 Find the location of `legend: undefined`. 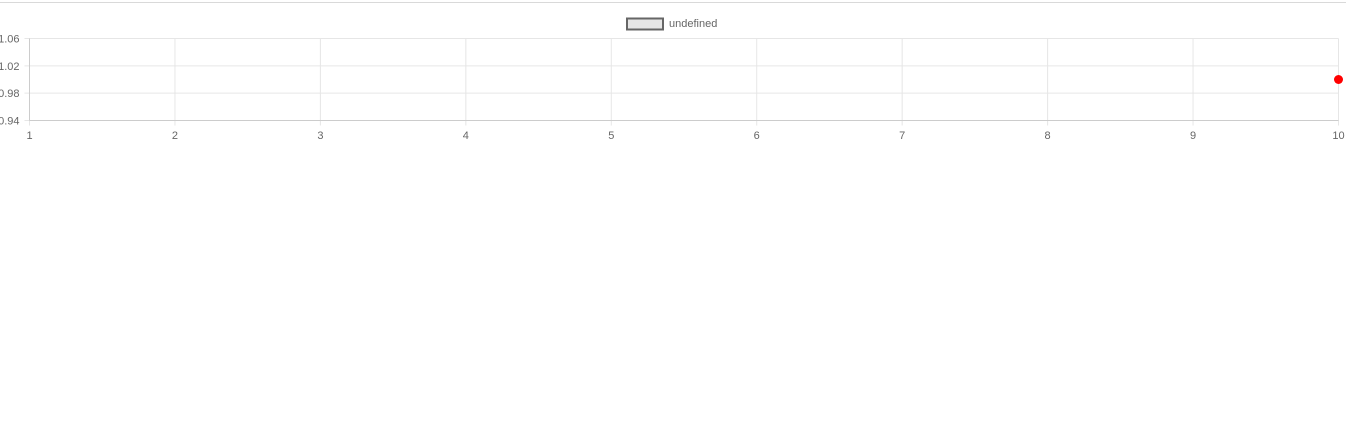

legend: undefined is located at coordinates (671, 24).